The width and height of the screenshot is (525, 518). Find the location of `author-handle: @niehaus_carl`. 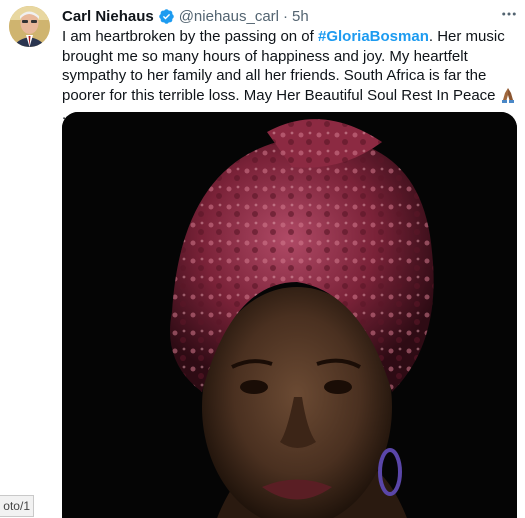

author-handle: @niehaus_carl is located at coordinates (229, 16).